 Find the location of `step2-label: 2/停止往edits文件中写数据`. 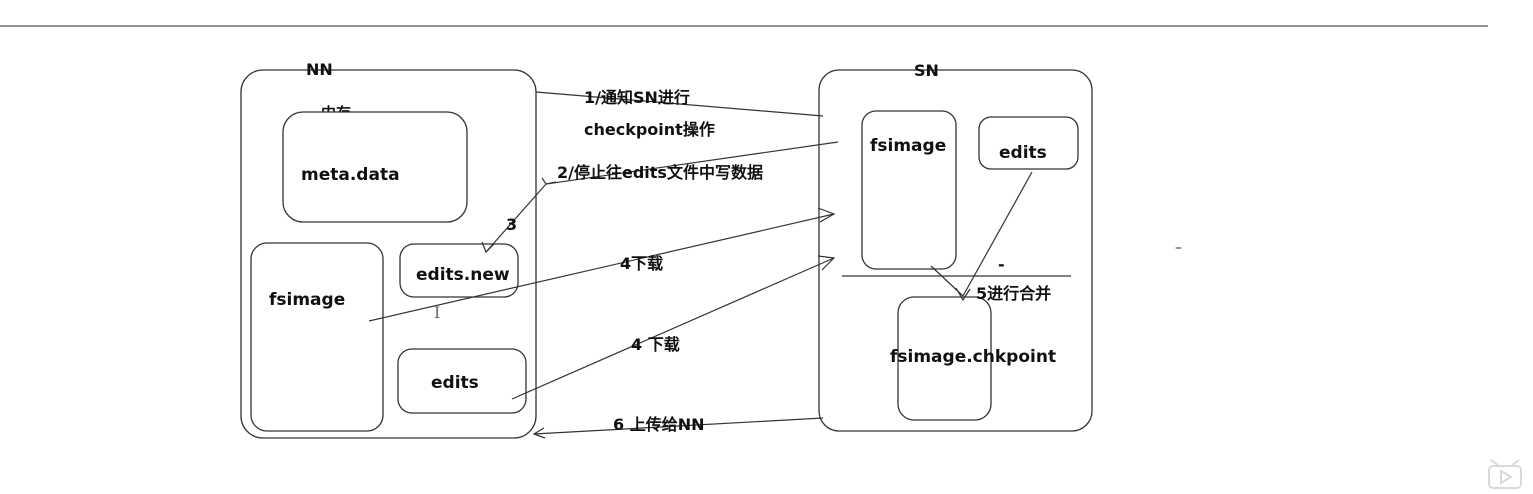

step2-label: 2/停止往edits文件中写数据 is located at coordinates (660, 172).